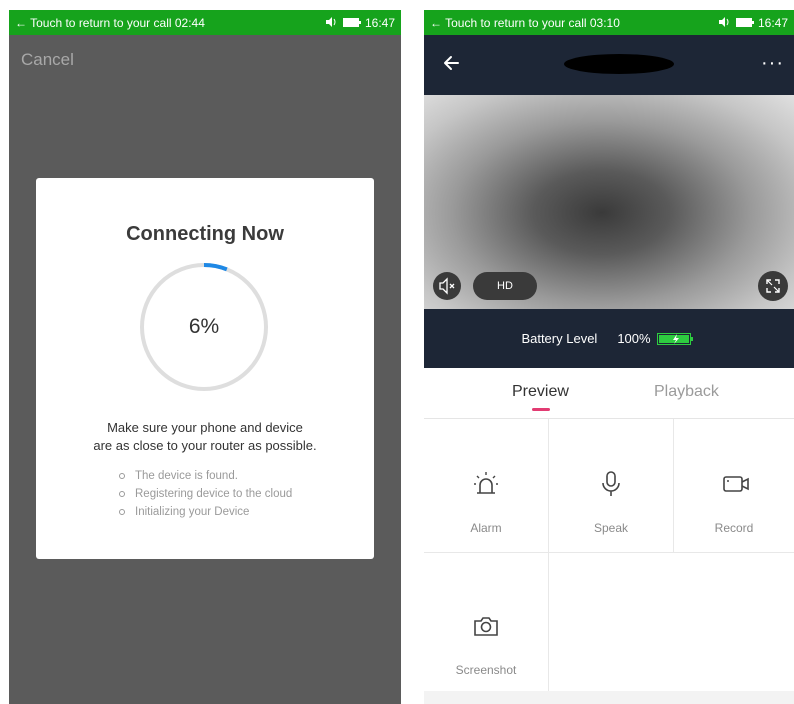 This screenshot has height=704, width=794. Describe the element at coordinates (734, 528) in the screenshot. I see `record-label: Record` at that location.